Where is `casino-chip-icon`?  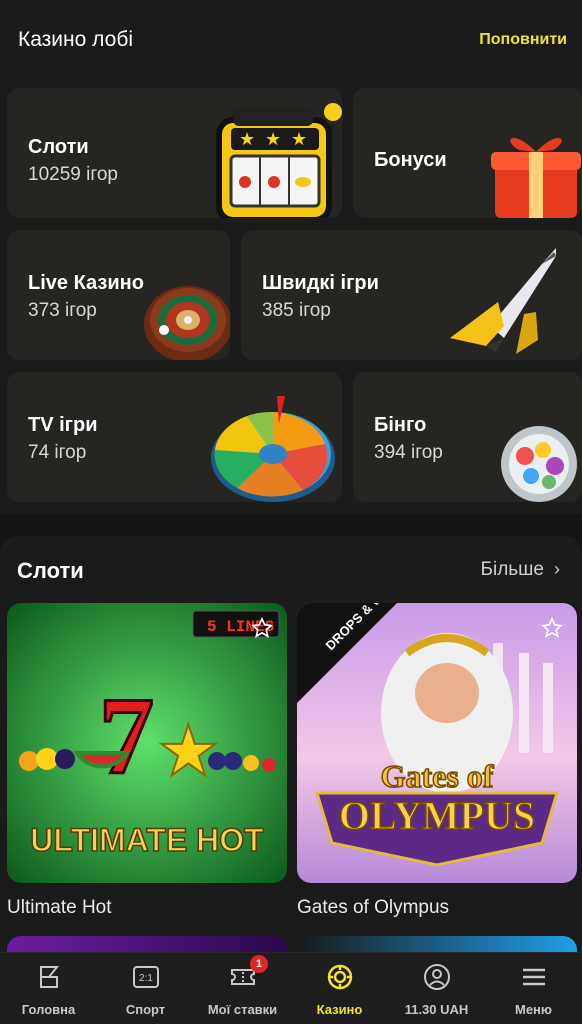 casino-chip-icon is located at coordinates (339, 977).